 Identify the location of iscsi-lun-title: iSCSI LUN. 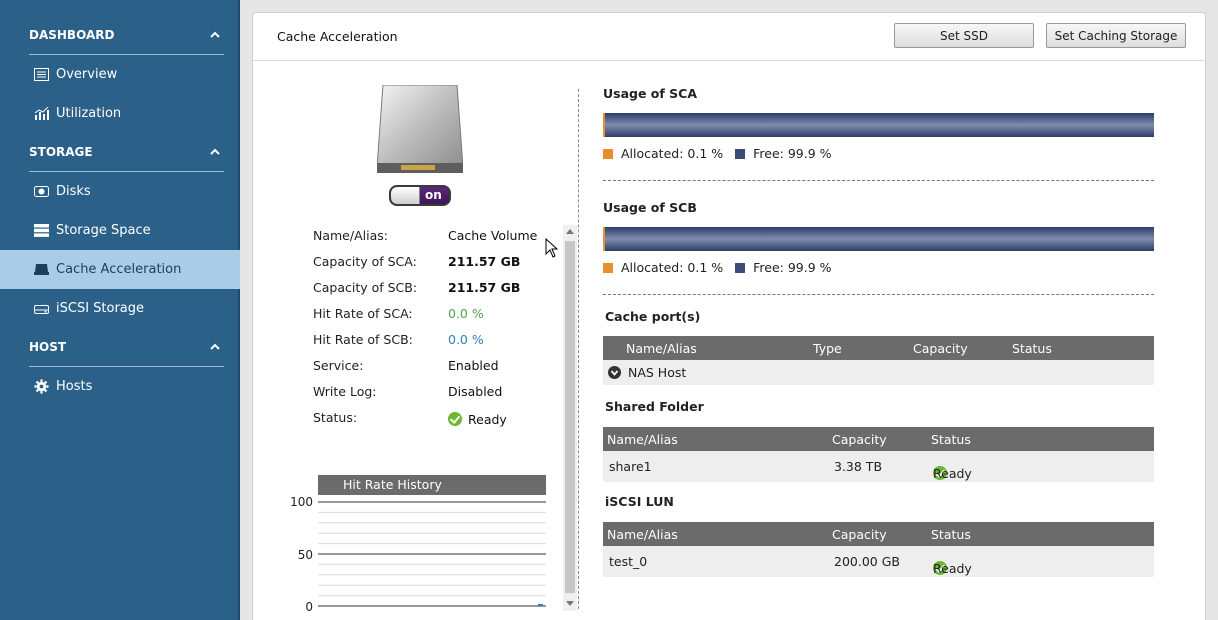
(639, 501).